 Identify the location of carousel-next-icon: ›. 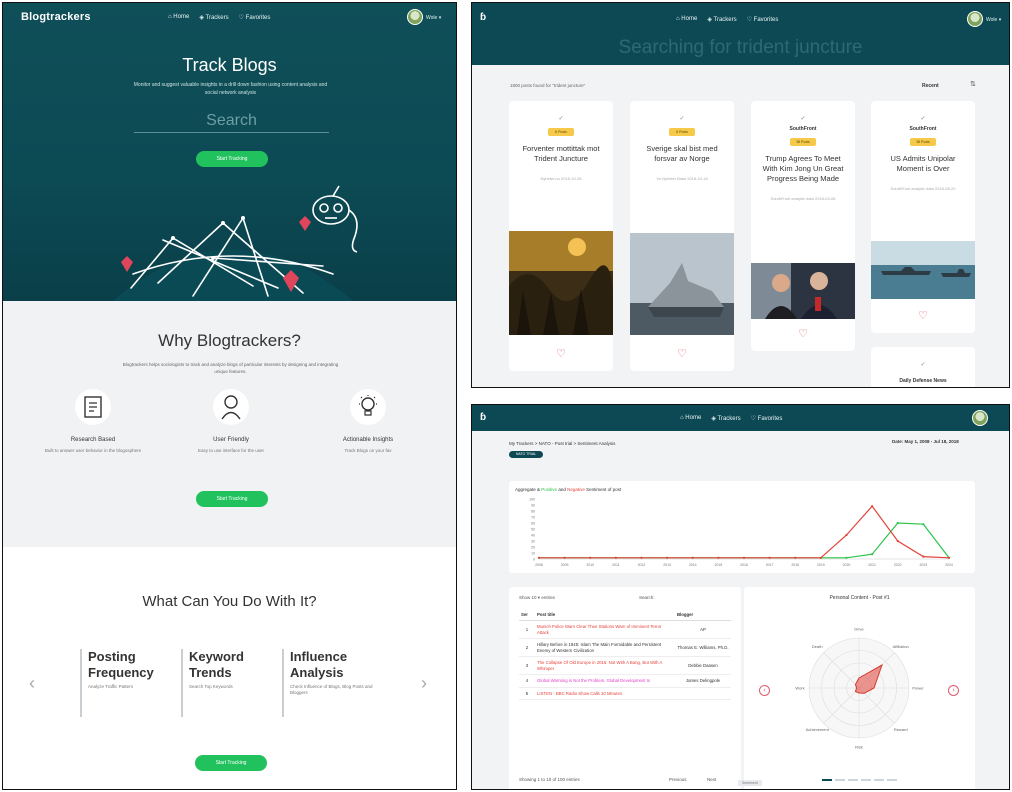
(424, 683).